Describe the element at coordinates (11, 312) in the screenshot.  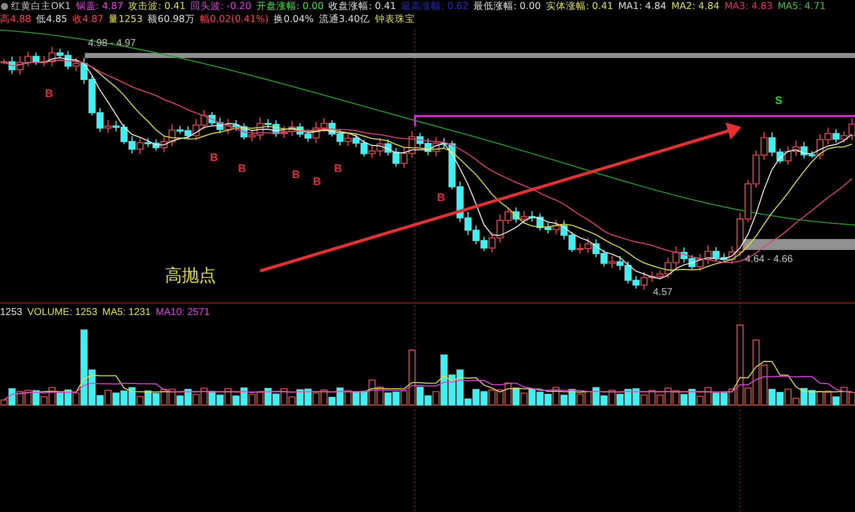
I see `volume-legend-value: 1253` at that location.